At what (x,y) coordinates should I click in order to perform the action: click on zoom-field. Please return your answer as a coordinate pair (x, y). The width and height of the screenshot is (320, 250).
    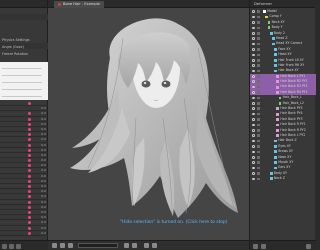
    Looking at the image, I should click on (98, 245).